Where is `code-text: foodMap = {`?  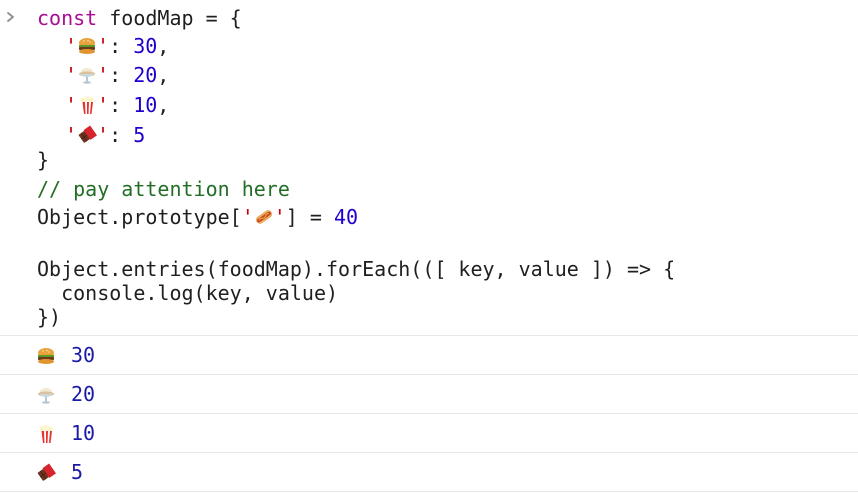
code-text: foodMap = { is located at coordinates (169, 18).